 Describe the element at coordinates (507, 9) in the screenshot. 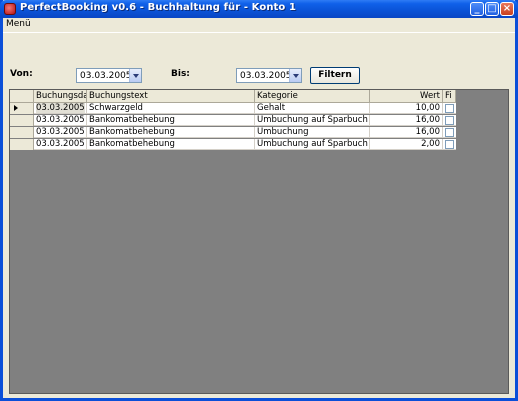

I see `close-button: ×` at that location.